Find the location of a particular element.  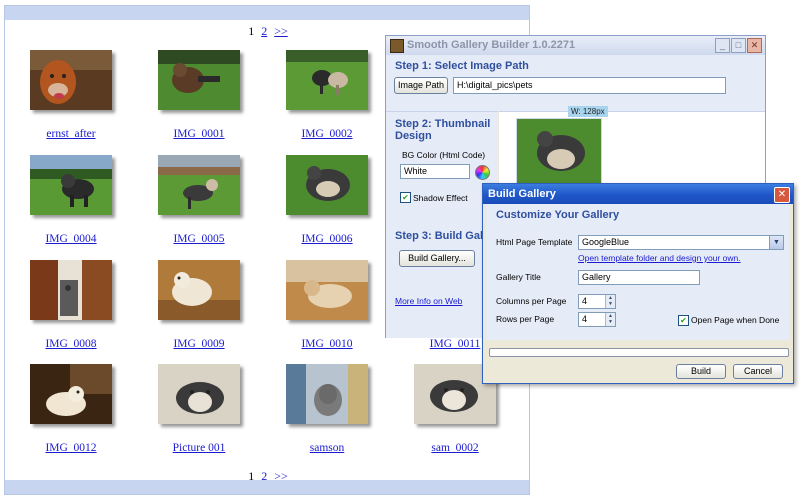

preview-image is located at coordinates (559, 151).